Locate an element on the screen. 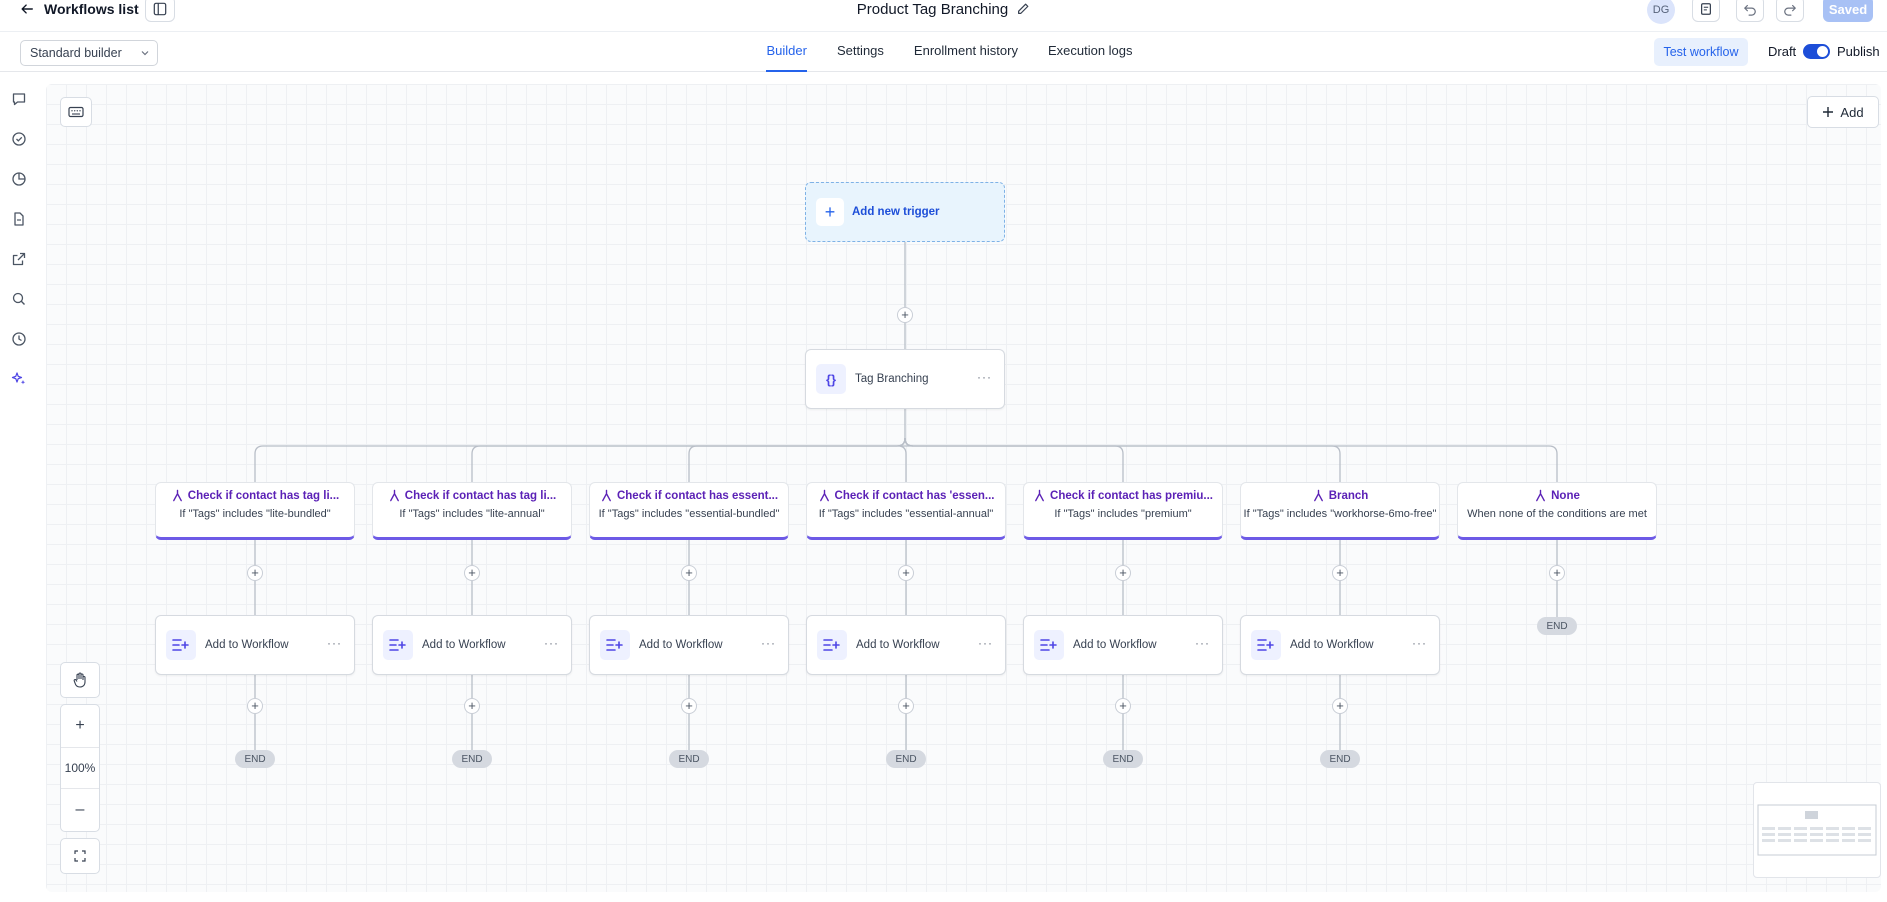 This screenshot has height=902, width=1887. braces-icon: {} is located at coordinates (831, 379).